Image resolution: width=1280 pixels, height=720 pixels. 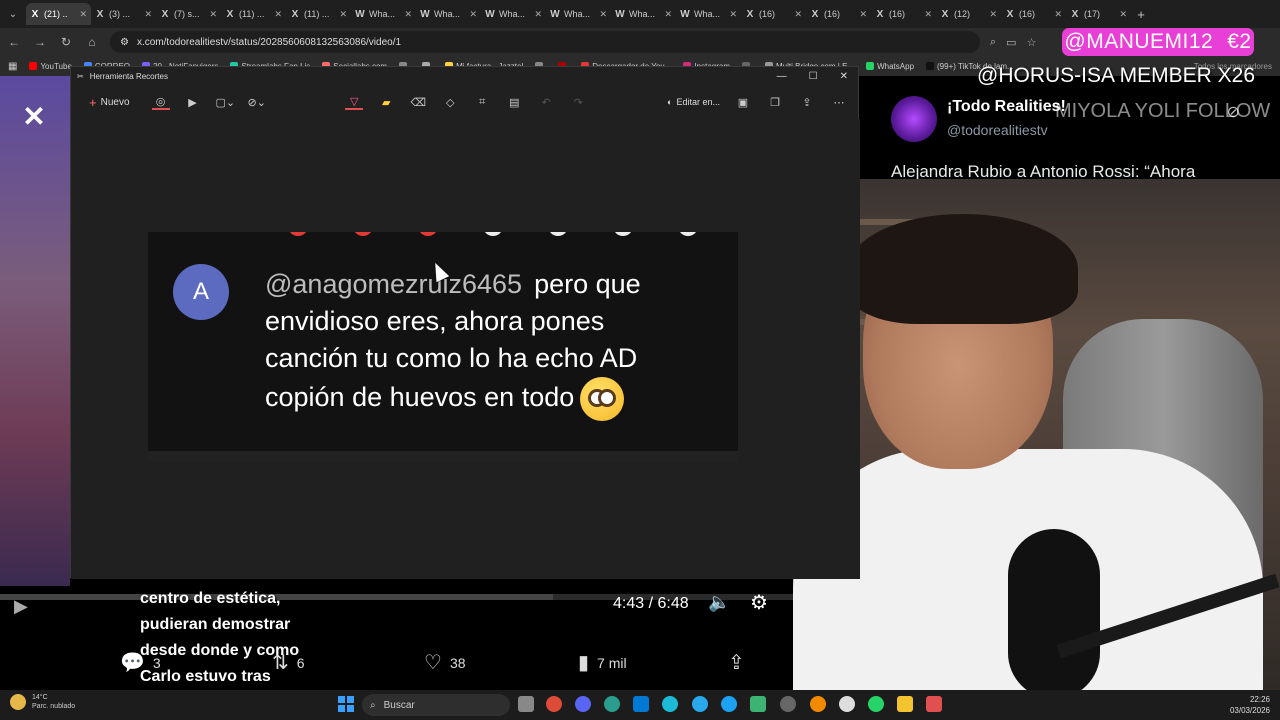 I want to click on eraser-icon: ⌫, so click(x=418, y=102).